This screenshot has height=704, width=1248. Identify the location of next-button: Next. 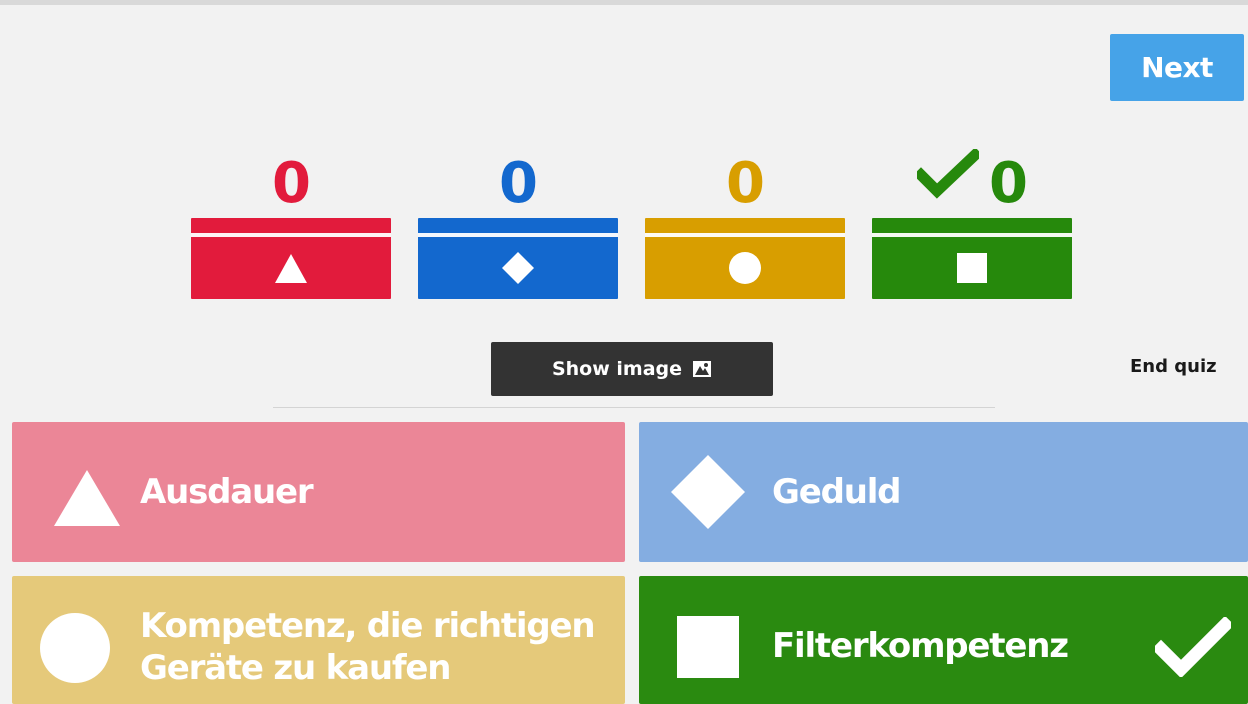
(1177, 67).